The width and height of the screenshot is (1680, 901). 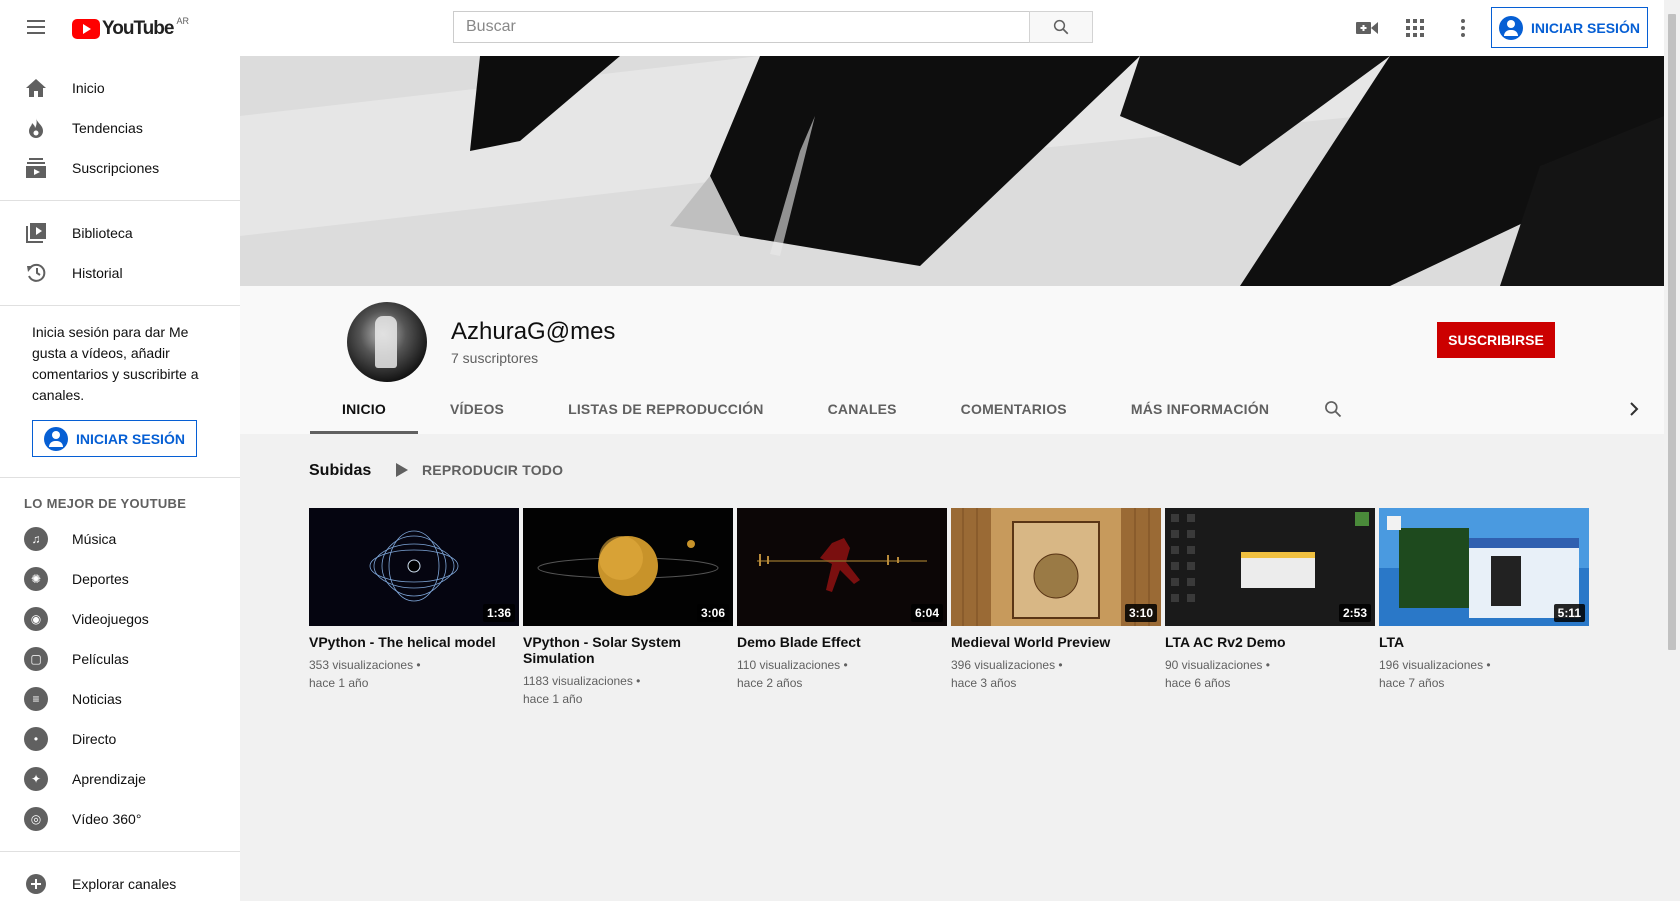 I want to click on view-count: 1183 visualizaciones •, so click(x=582, y=681).